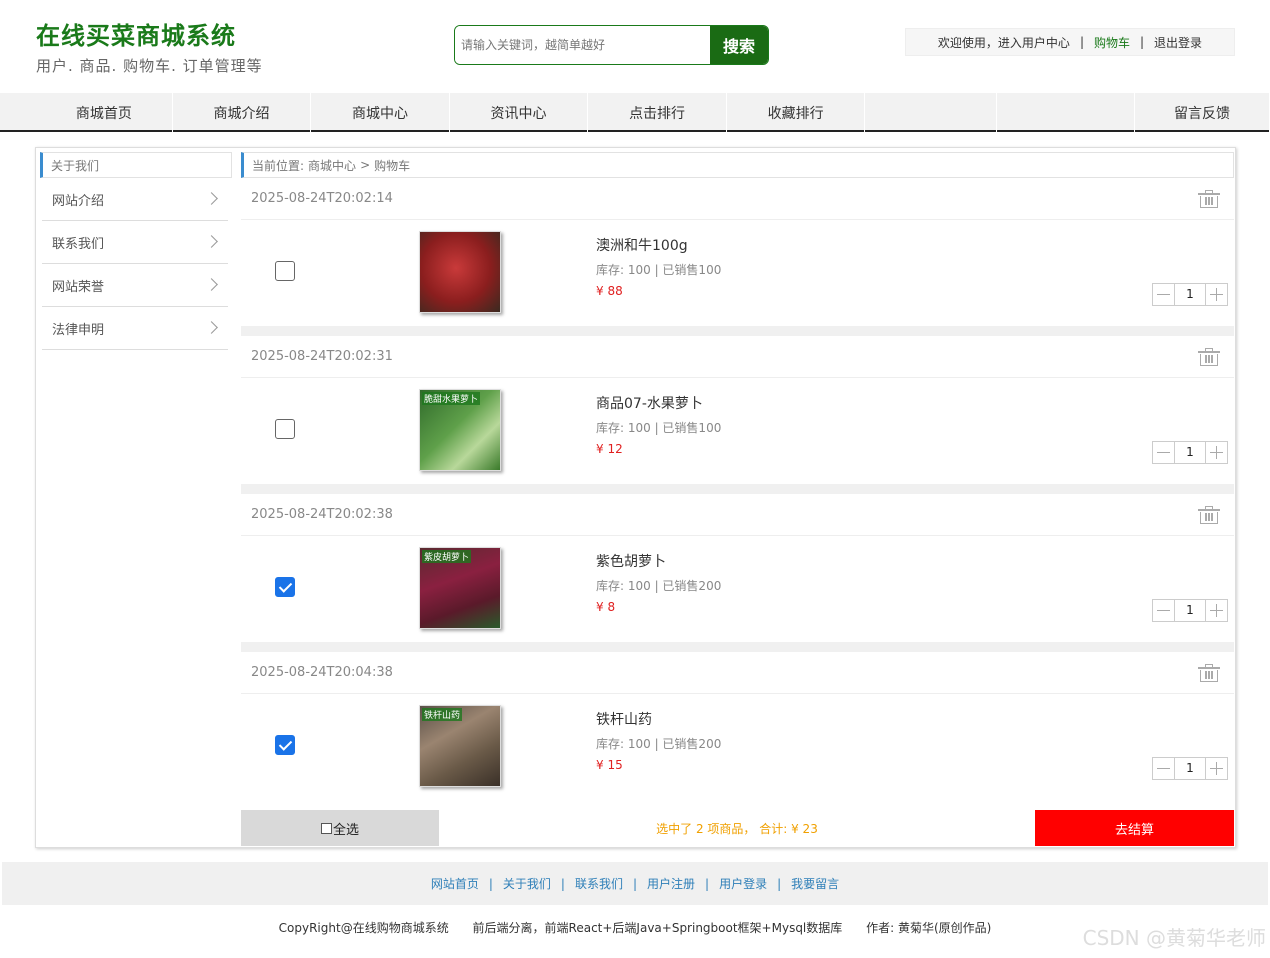  I want to click on cart-item-date: 2025-08-24T20:02:31, so click(322, 356).